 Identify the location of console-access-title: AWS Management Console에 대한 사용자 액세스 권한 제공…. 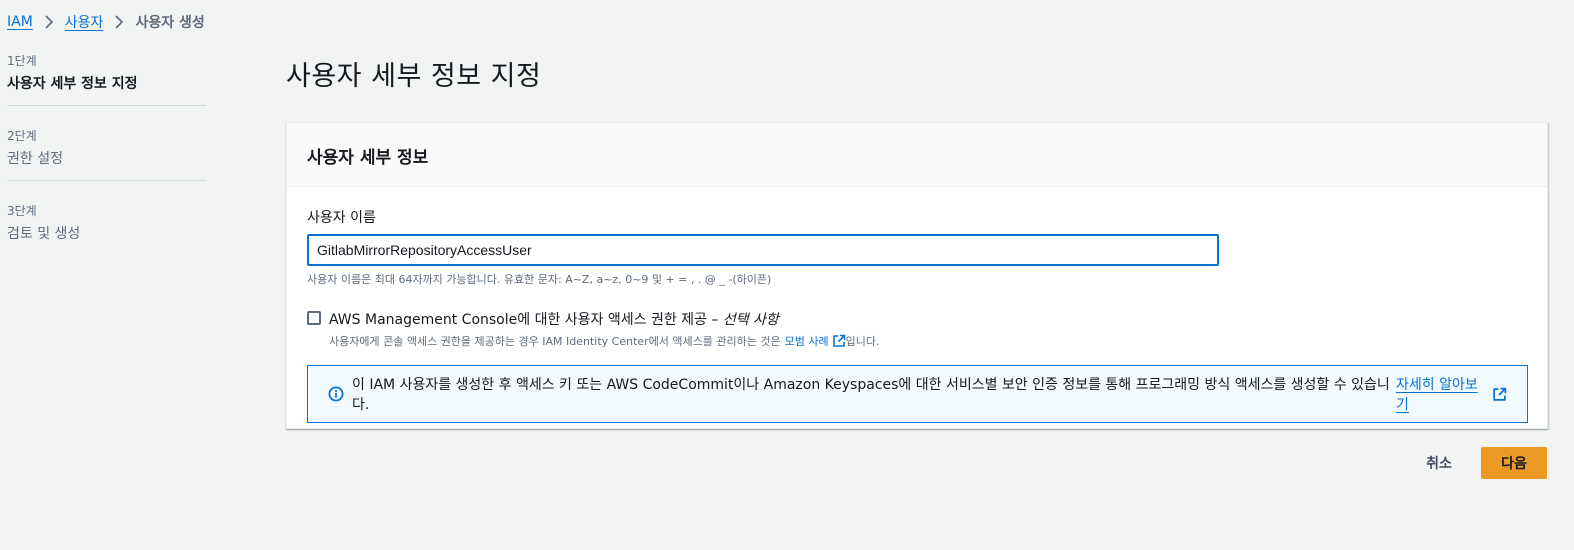
(604, 319).